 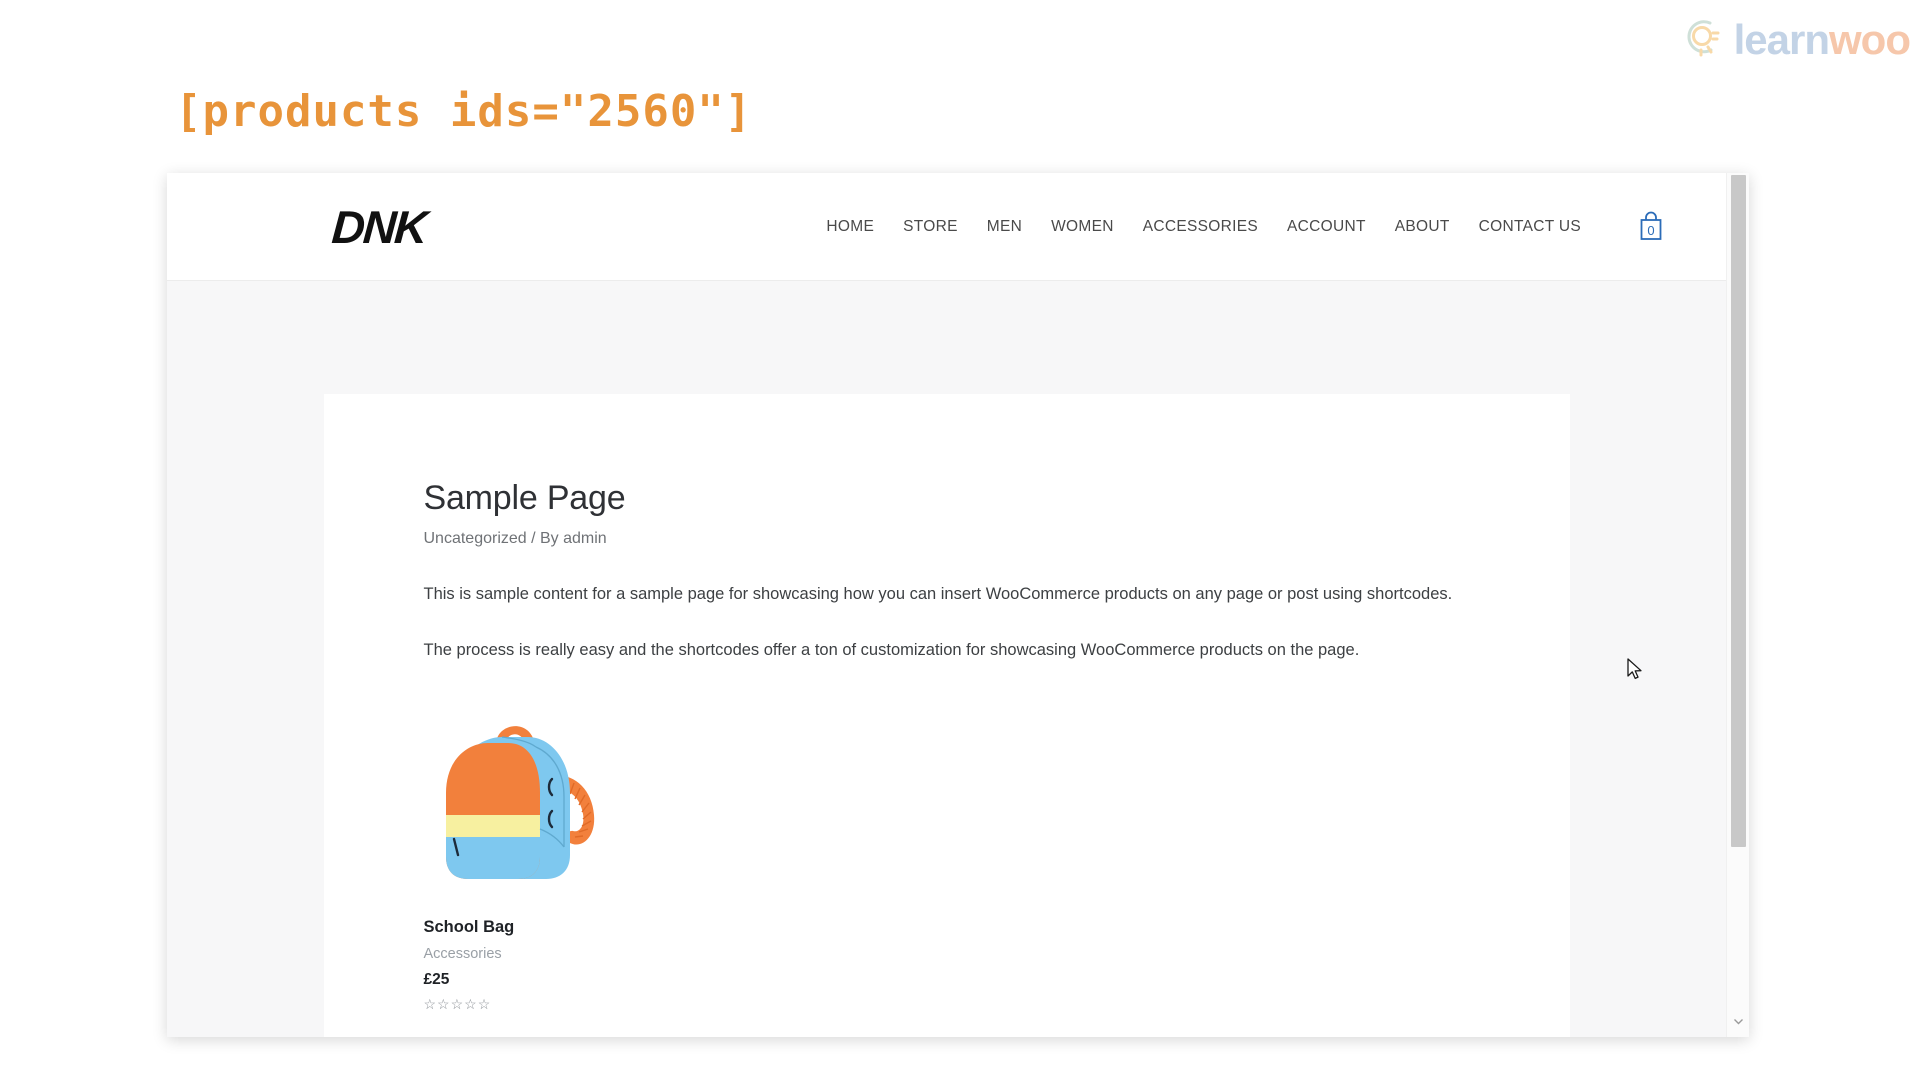 What do you see at coordinates (947, 927) in the screenshot?
I see `product-title: School Bag` at bounding box center [947, 927].